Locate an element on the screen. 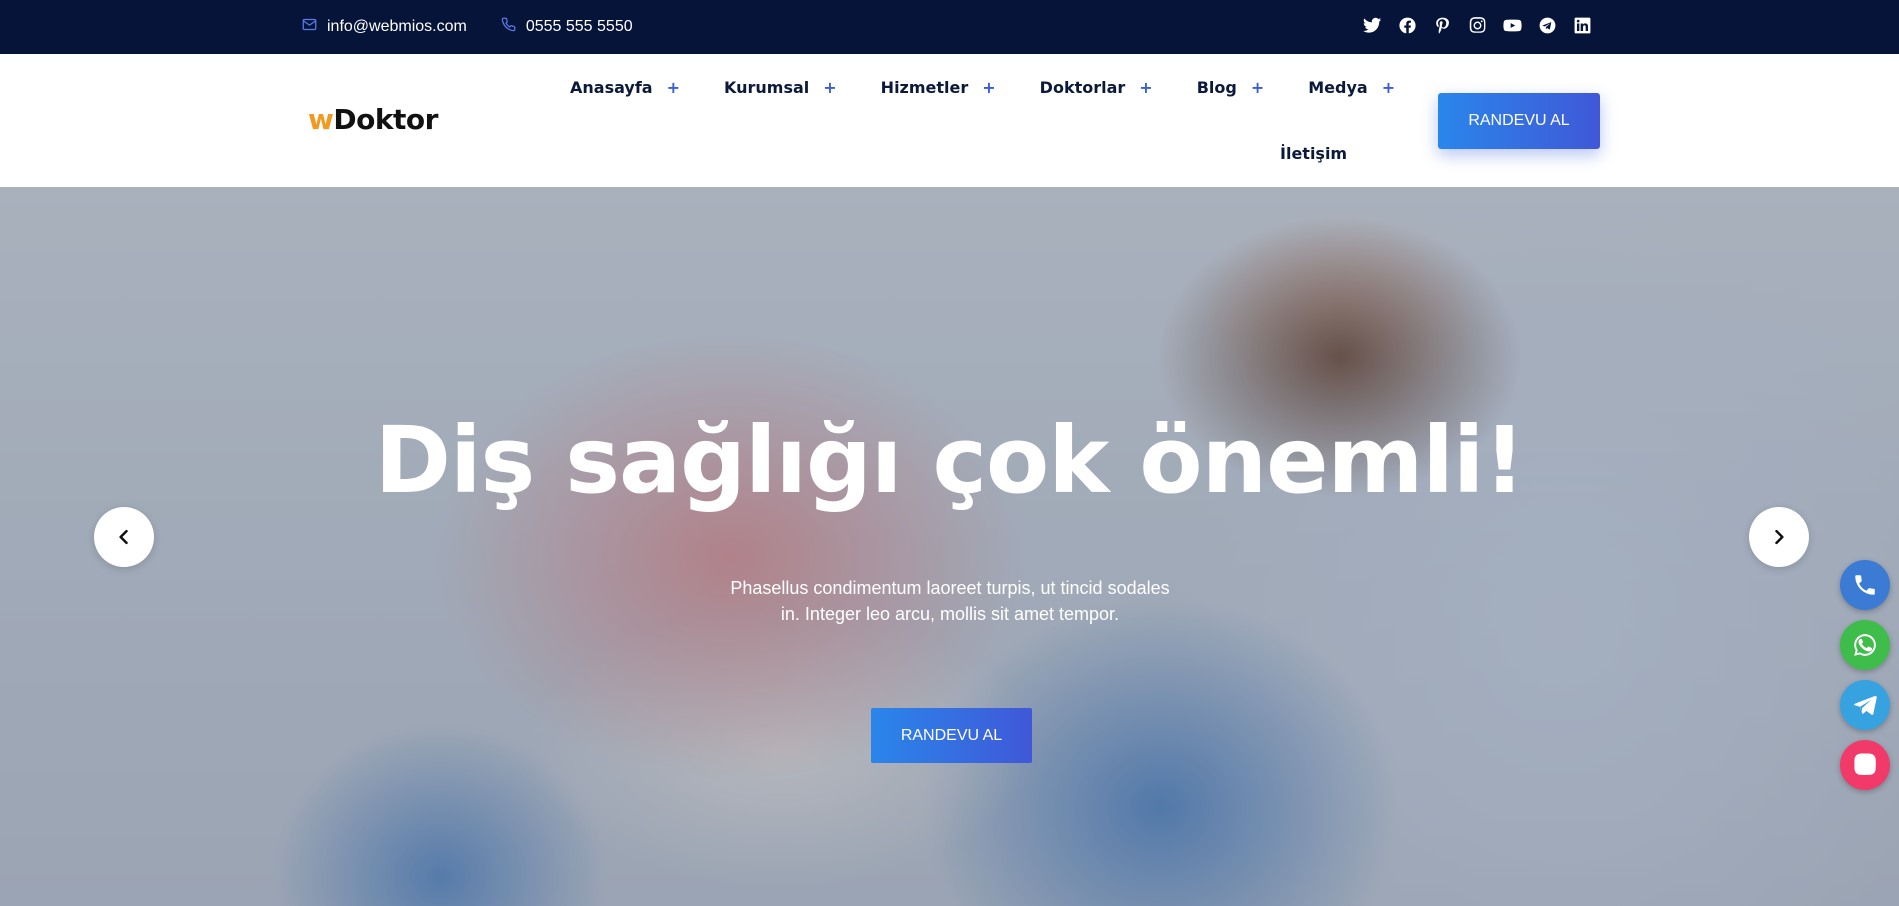  float-whatsapp-button is located at coordinates (1865, 645).